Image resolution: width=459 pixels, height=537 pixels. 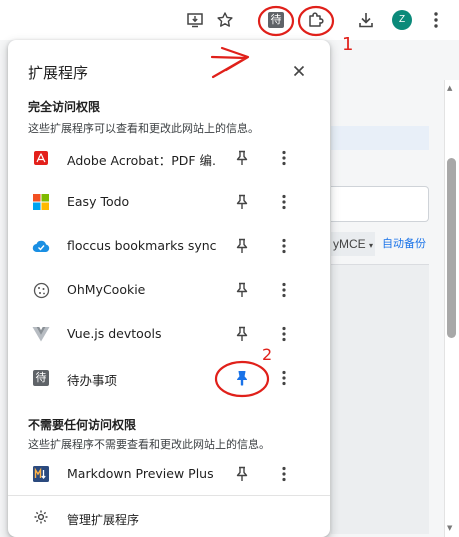 I want to click on section-title-full-access: 完全访问权限, so click(x=64, y=107).